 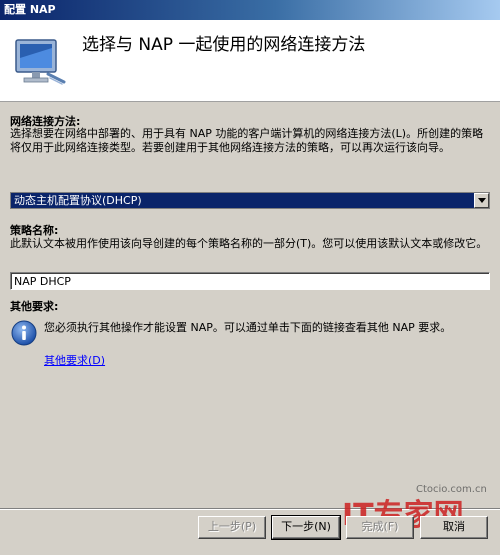 I want to click on dropdown-button, so click(x=481, y=200).